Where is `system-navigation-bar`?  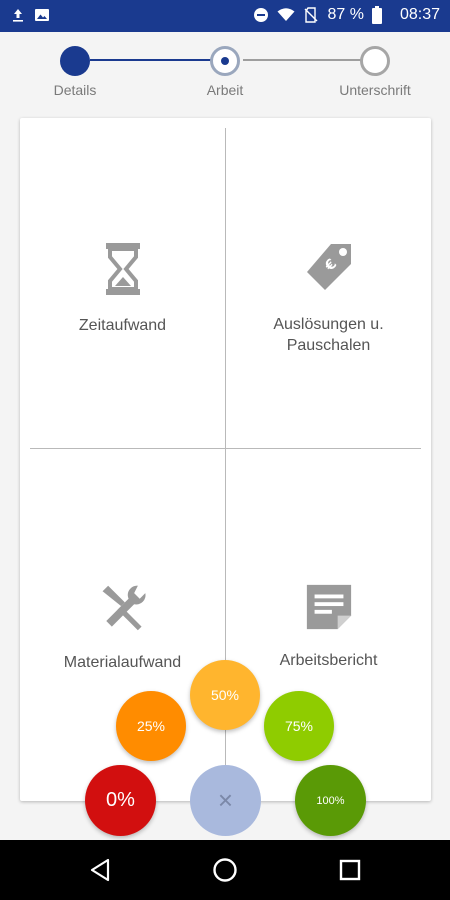 system-navigation-bar is located at coordinates (225, 870).